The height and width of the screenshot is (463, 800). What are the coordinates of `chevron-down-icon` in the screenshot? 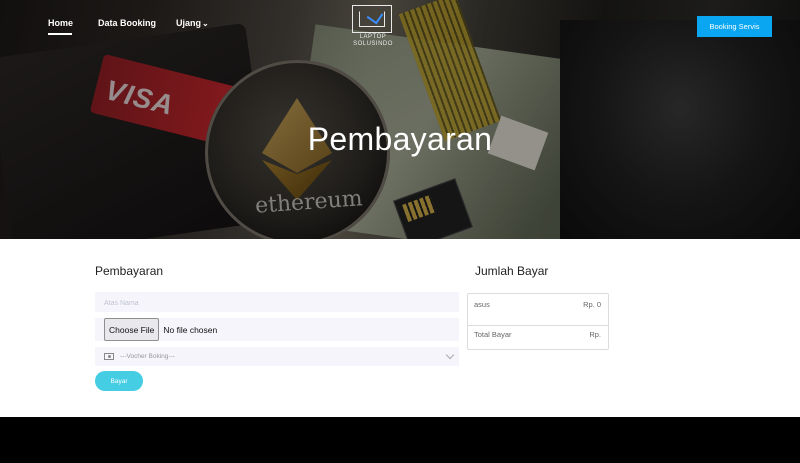 It's located at (450, 355).